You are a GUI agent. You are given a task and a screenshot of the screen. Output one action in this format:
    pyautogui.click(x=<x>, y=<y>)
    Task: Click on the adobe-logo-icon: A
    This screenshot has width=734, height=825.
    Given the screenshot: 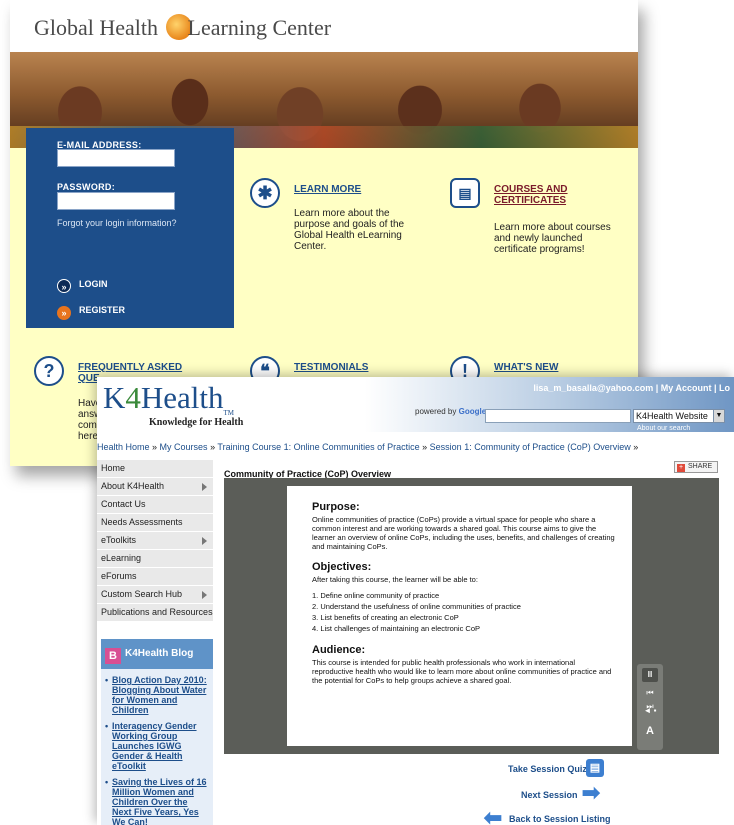 What is the action you would take?
    pyautogui.click(x=650, y=731)
    